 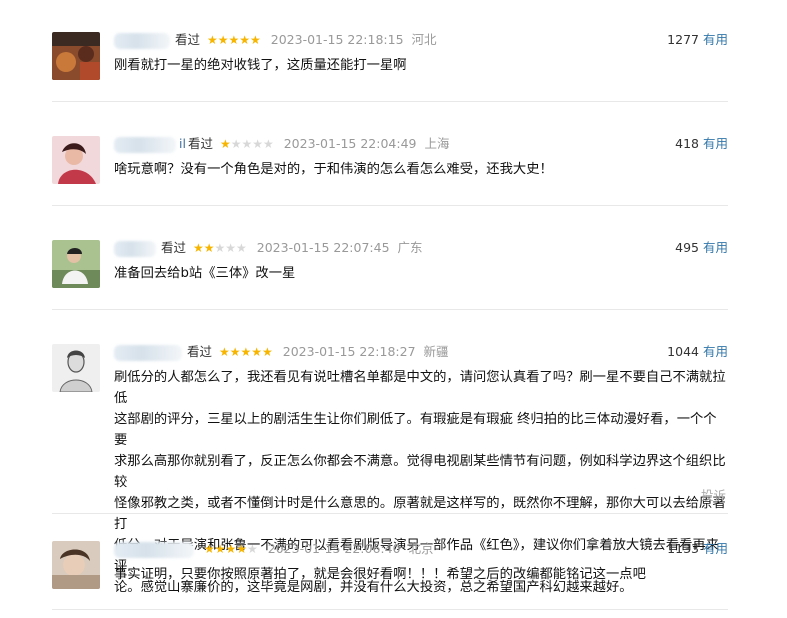 I want to click on comment-time: 2023-01-15 22:07:45, so click(x=323, y=247).